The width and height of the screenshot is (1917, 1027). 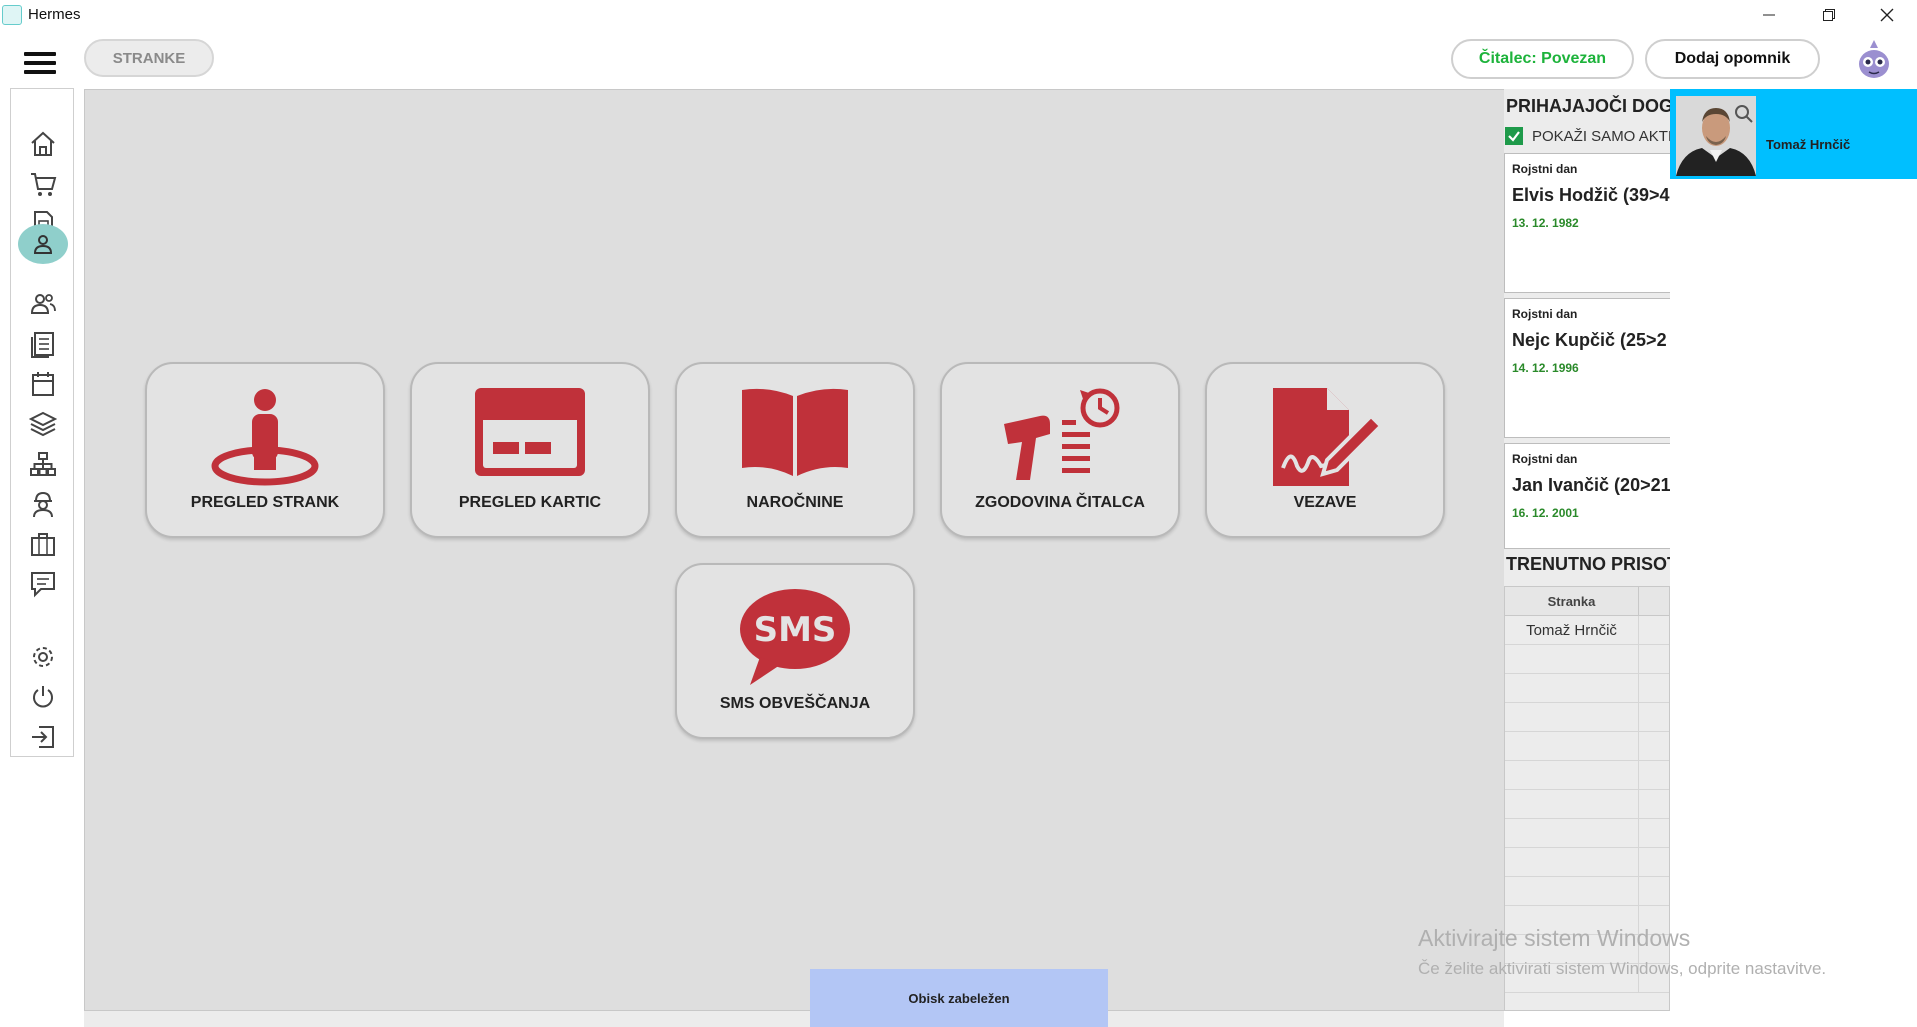 I want to click on person-location-icon, so click(x=265, y=437).